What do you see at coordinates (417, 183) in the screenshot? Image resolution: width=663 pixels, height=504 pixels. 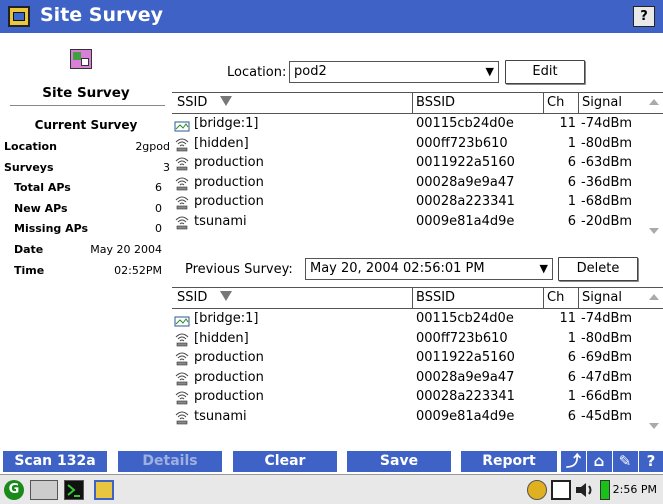 I see `table-row: production 00028a9e9a47 6 -36dBm` at bounding box center [417, 183].